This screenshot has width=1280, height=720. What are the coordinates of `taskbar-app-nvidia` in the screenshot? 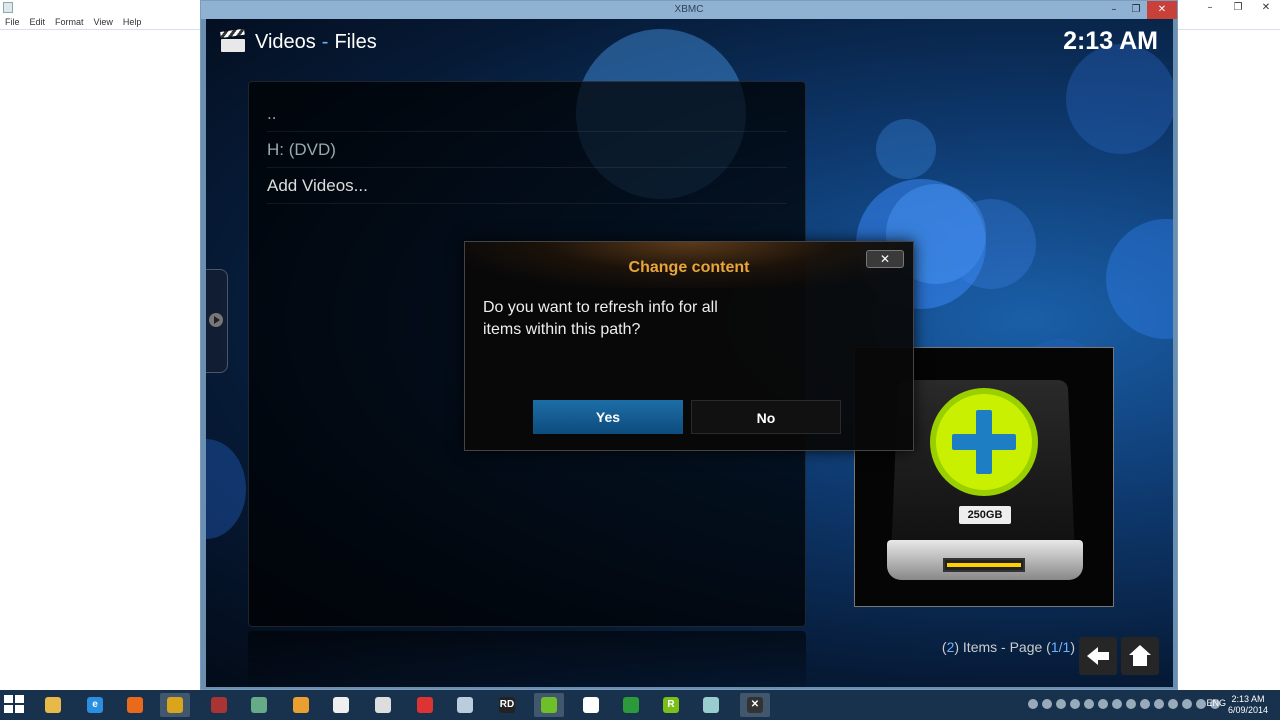 It's located at (549, 705).